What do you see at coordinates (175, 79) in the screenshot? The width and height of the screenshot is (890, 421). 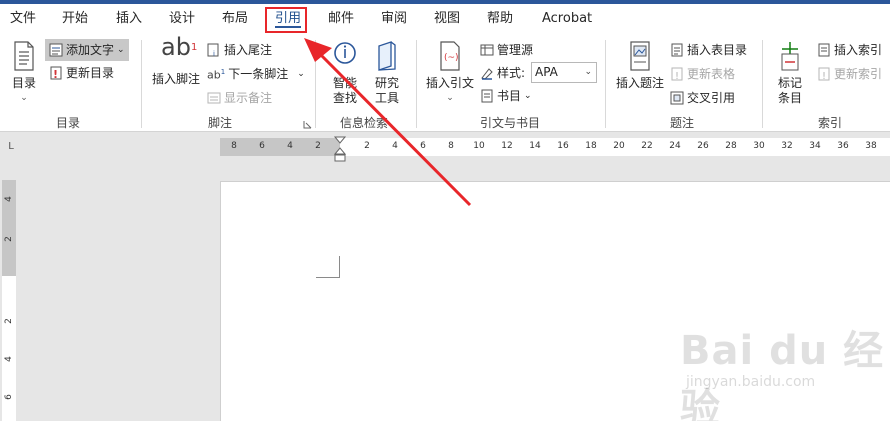 I see `insert-footnote-label: 插入脚注` at bounding box center [175, 79].